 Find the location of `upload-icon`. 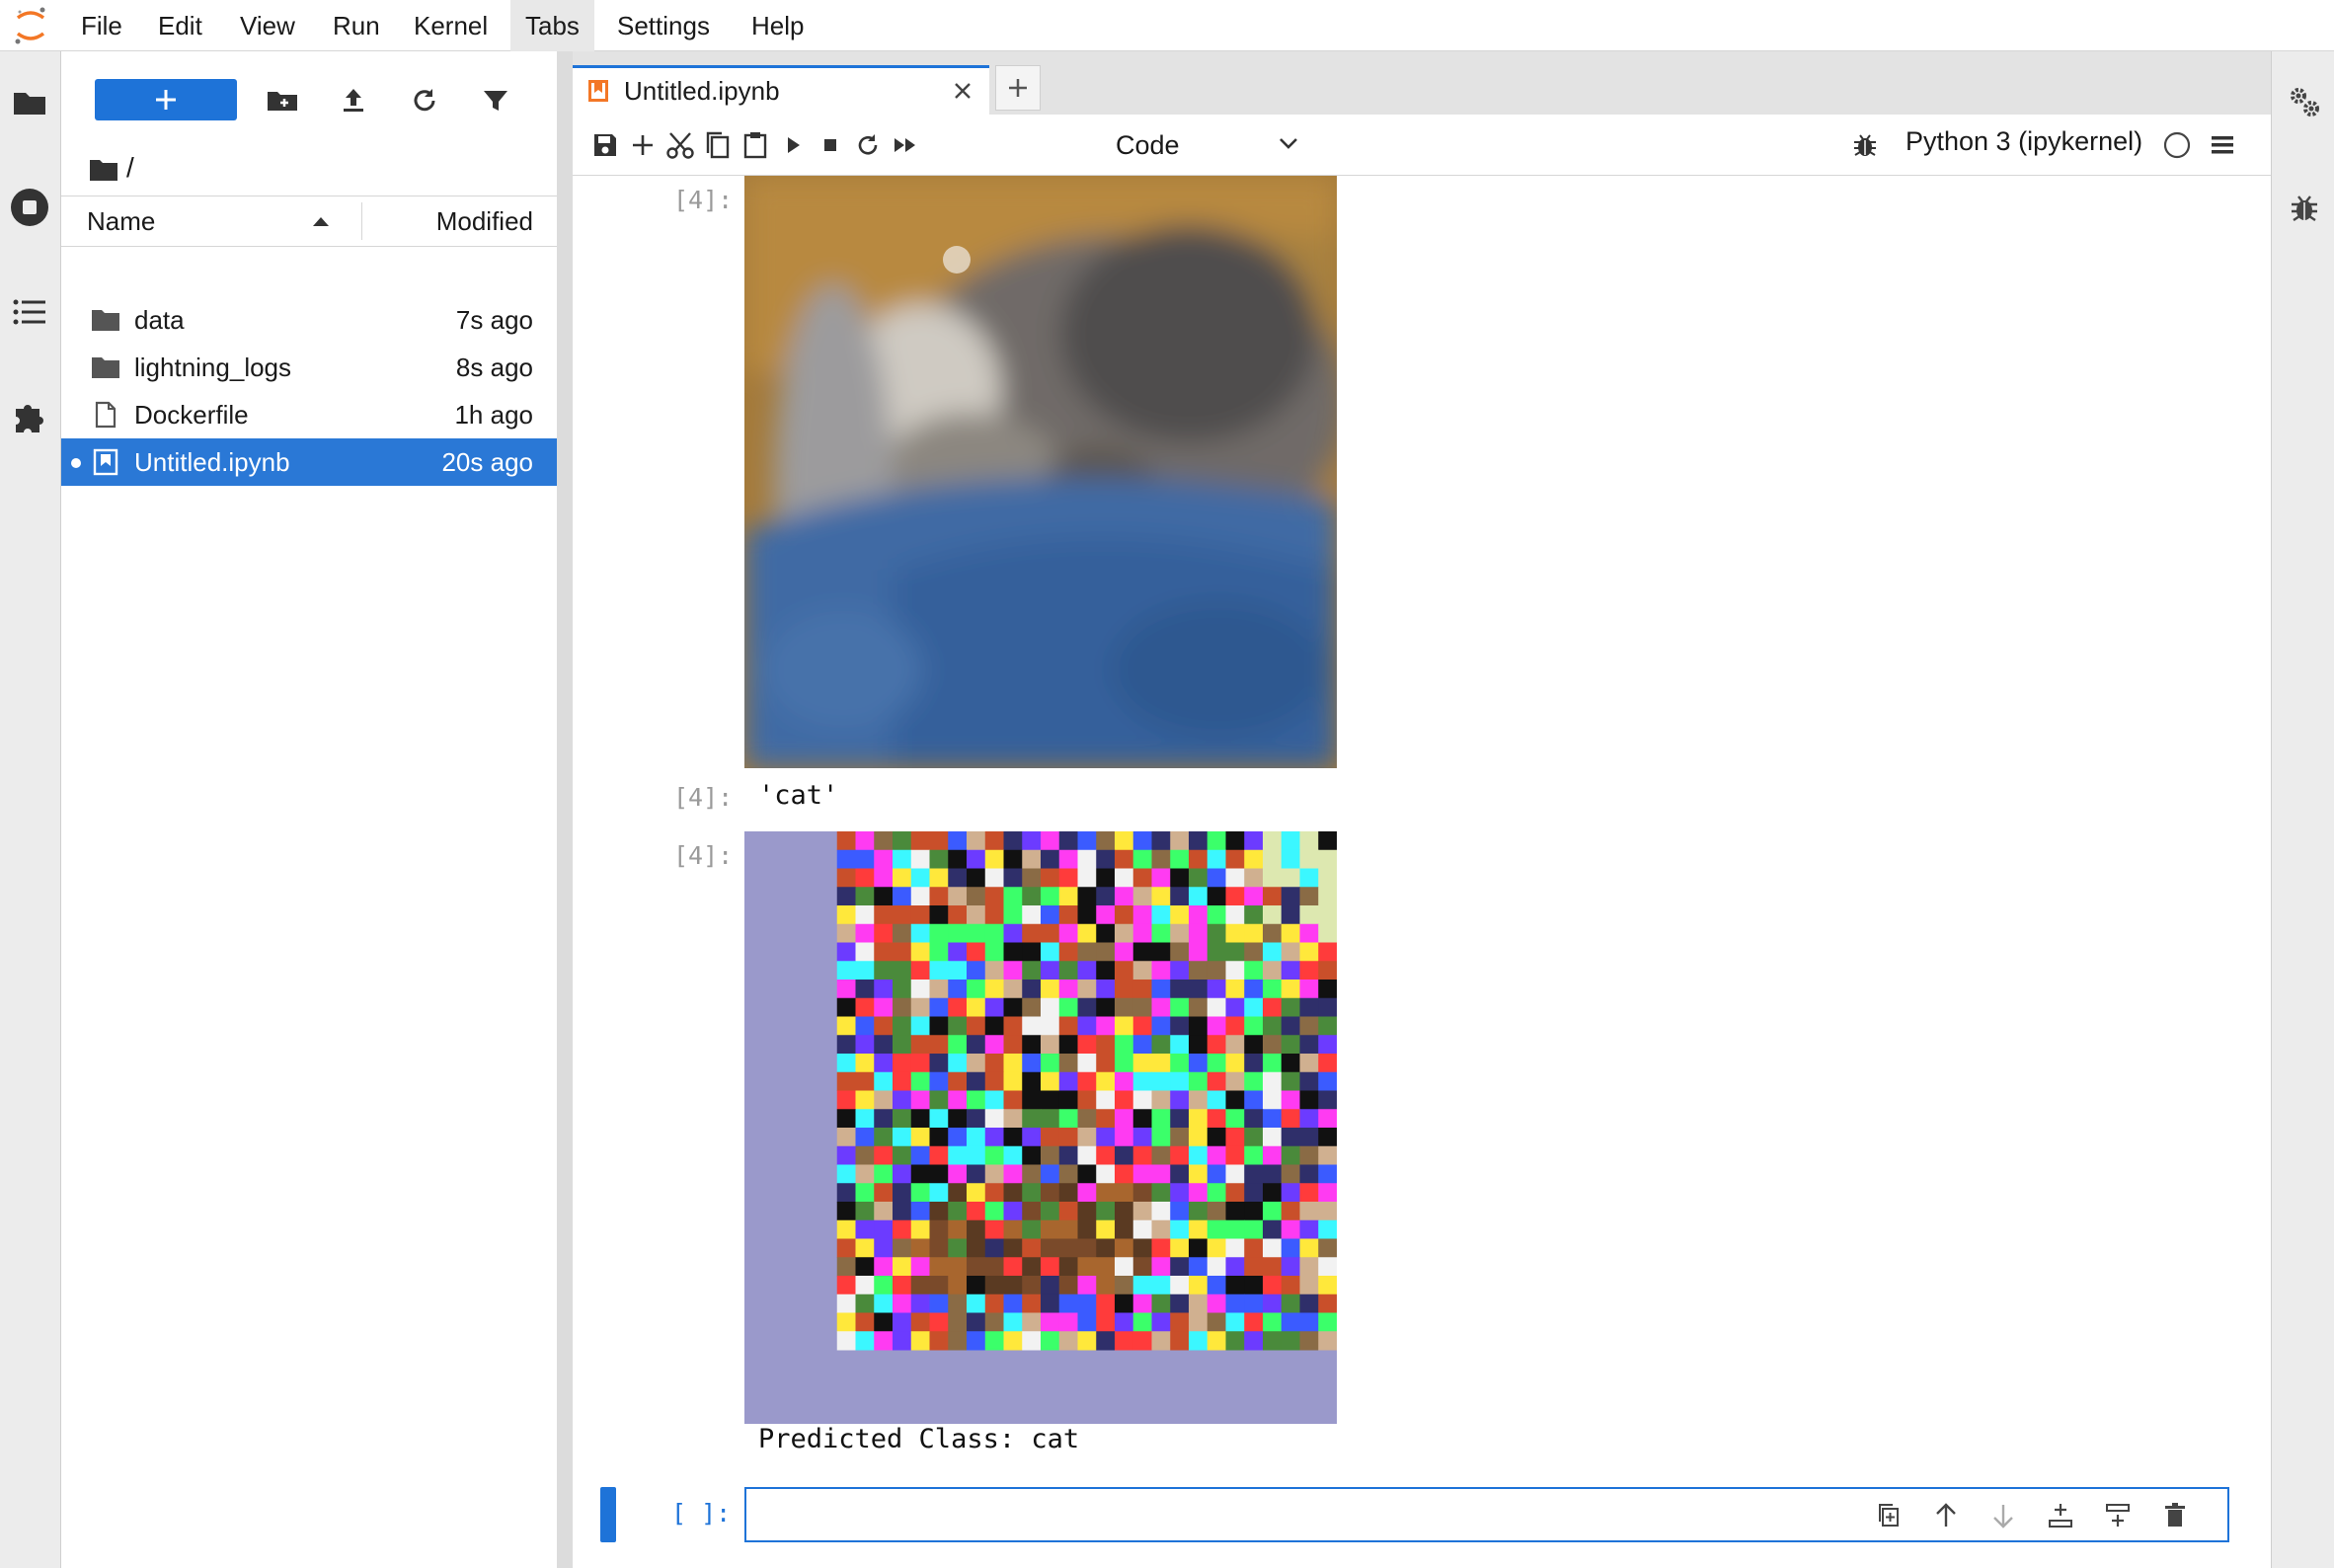

upload-icon is located at coordinates (353, 100).